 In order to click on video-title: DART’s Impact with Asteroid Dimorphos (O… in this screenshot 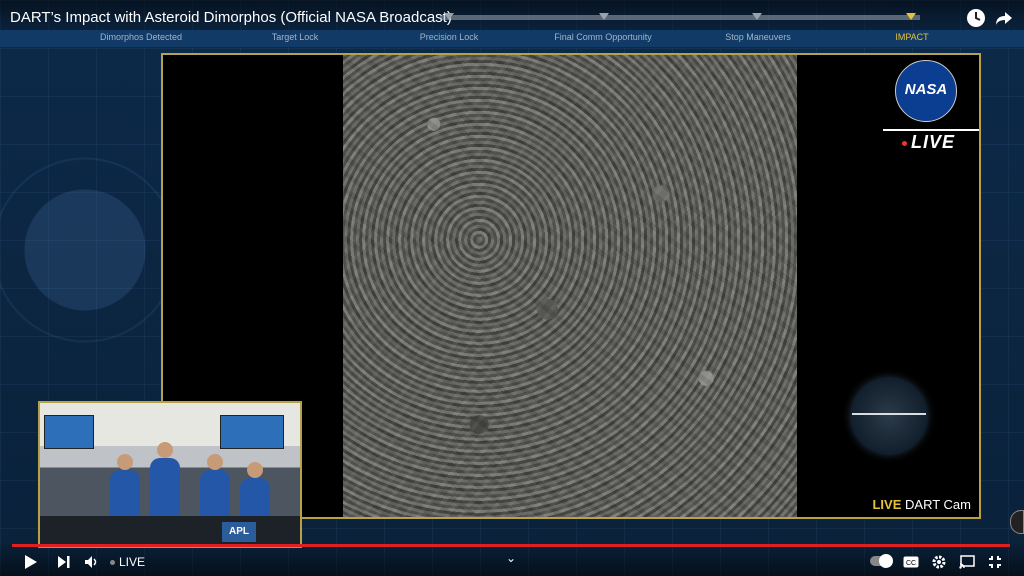, I will do `click(231, 17)`.